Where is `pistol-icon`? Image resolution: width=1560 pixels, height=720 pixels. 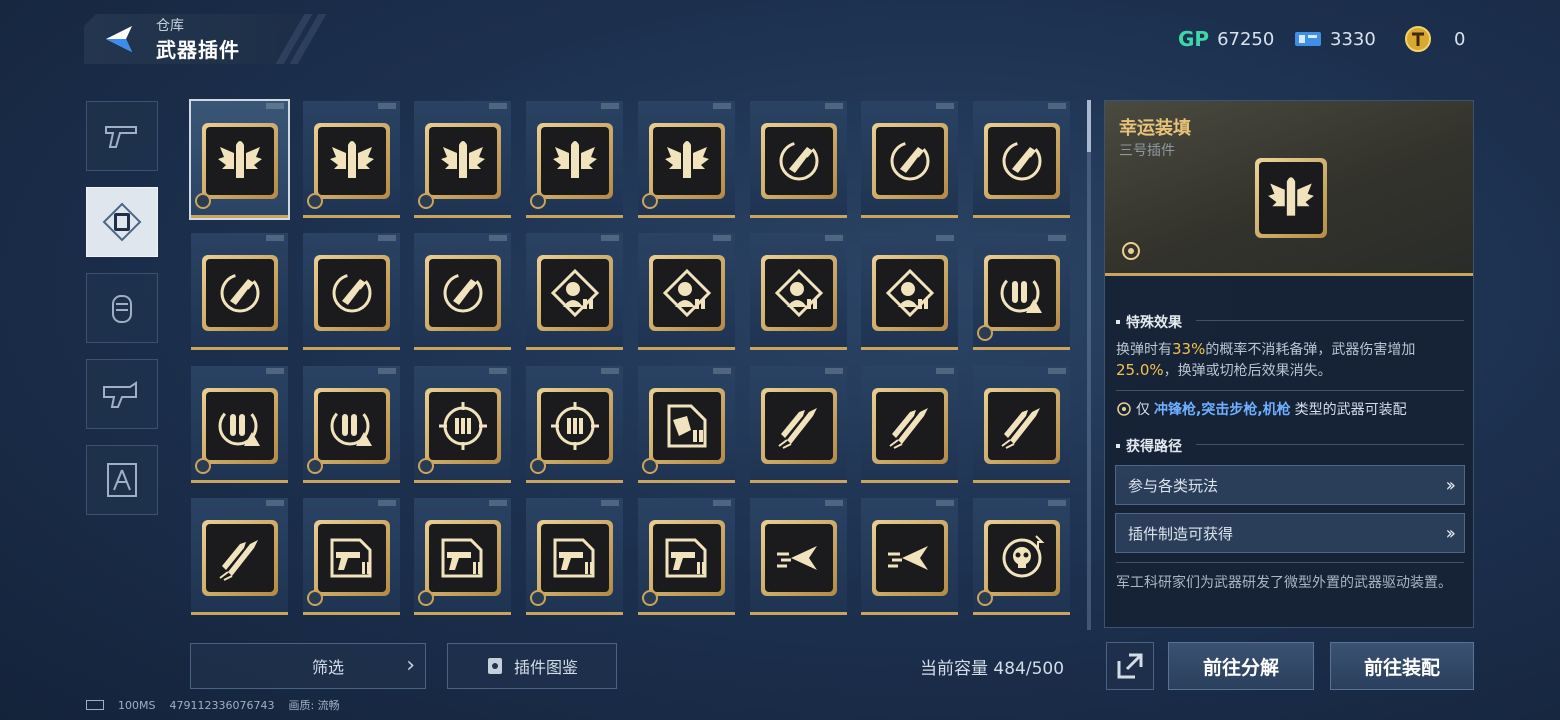
pistol-icon is located at coordinates (121, 137).